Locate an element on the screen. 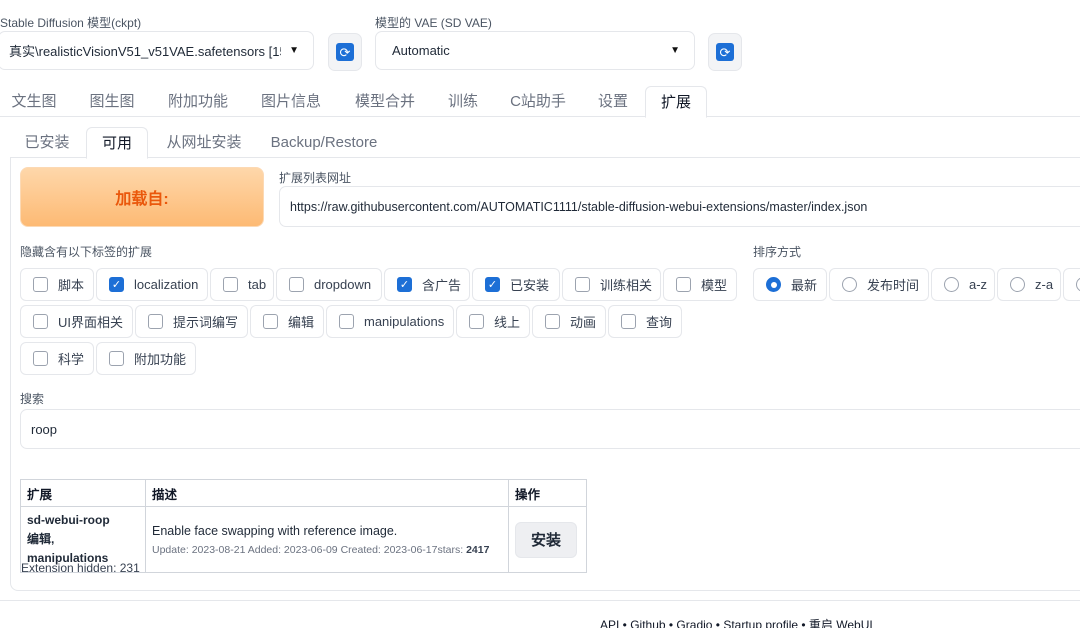 The width and height of the screenshot is (1080, 628). tag-checkbox-ui: UI界面相关 is located at coordinates (76, 321).